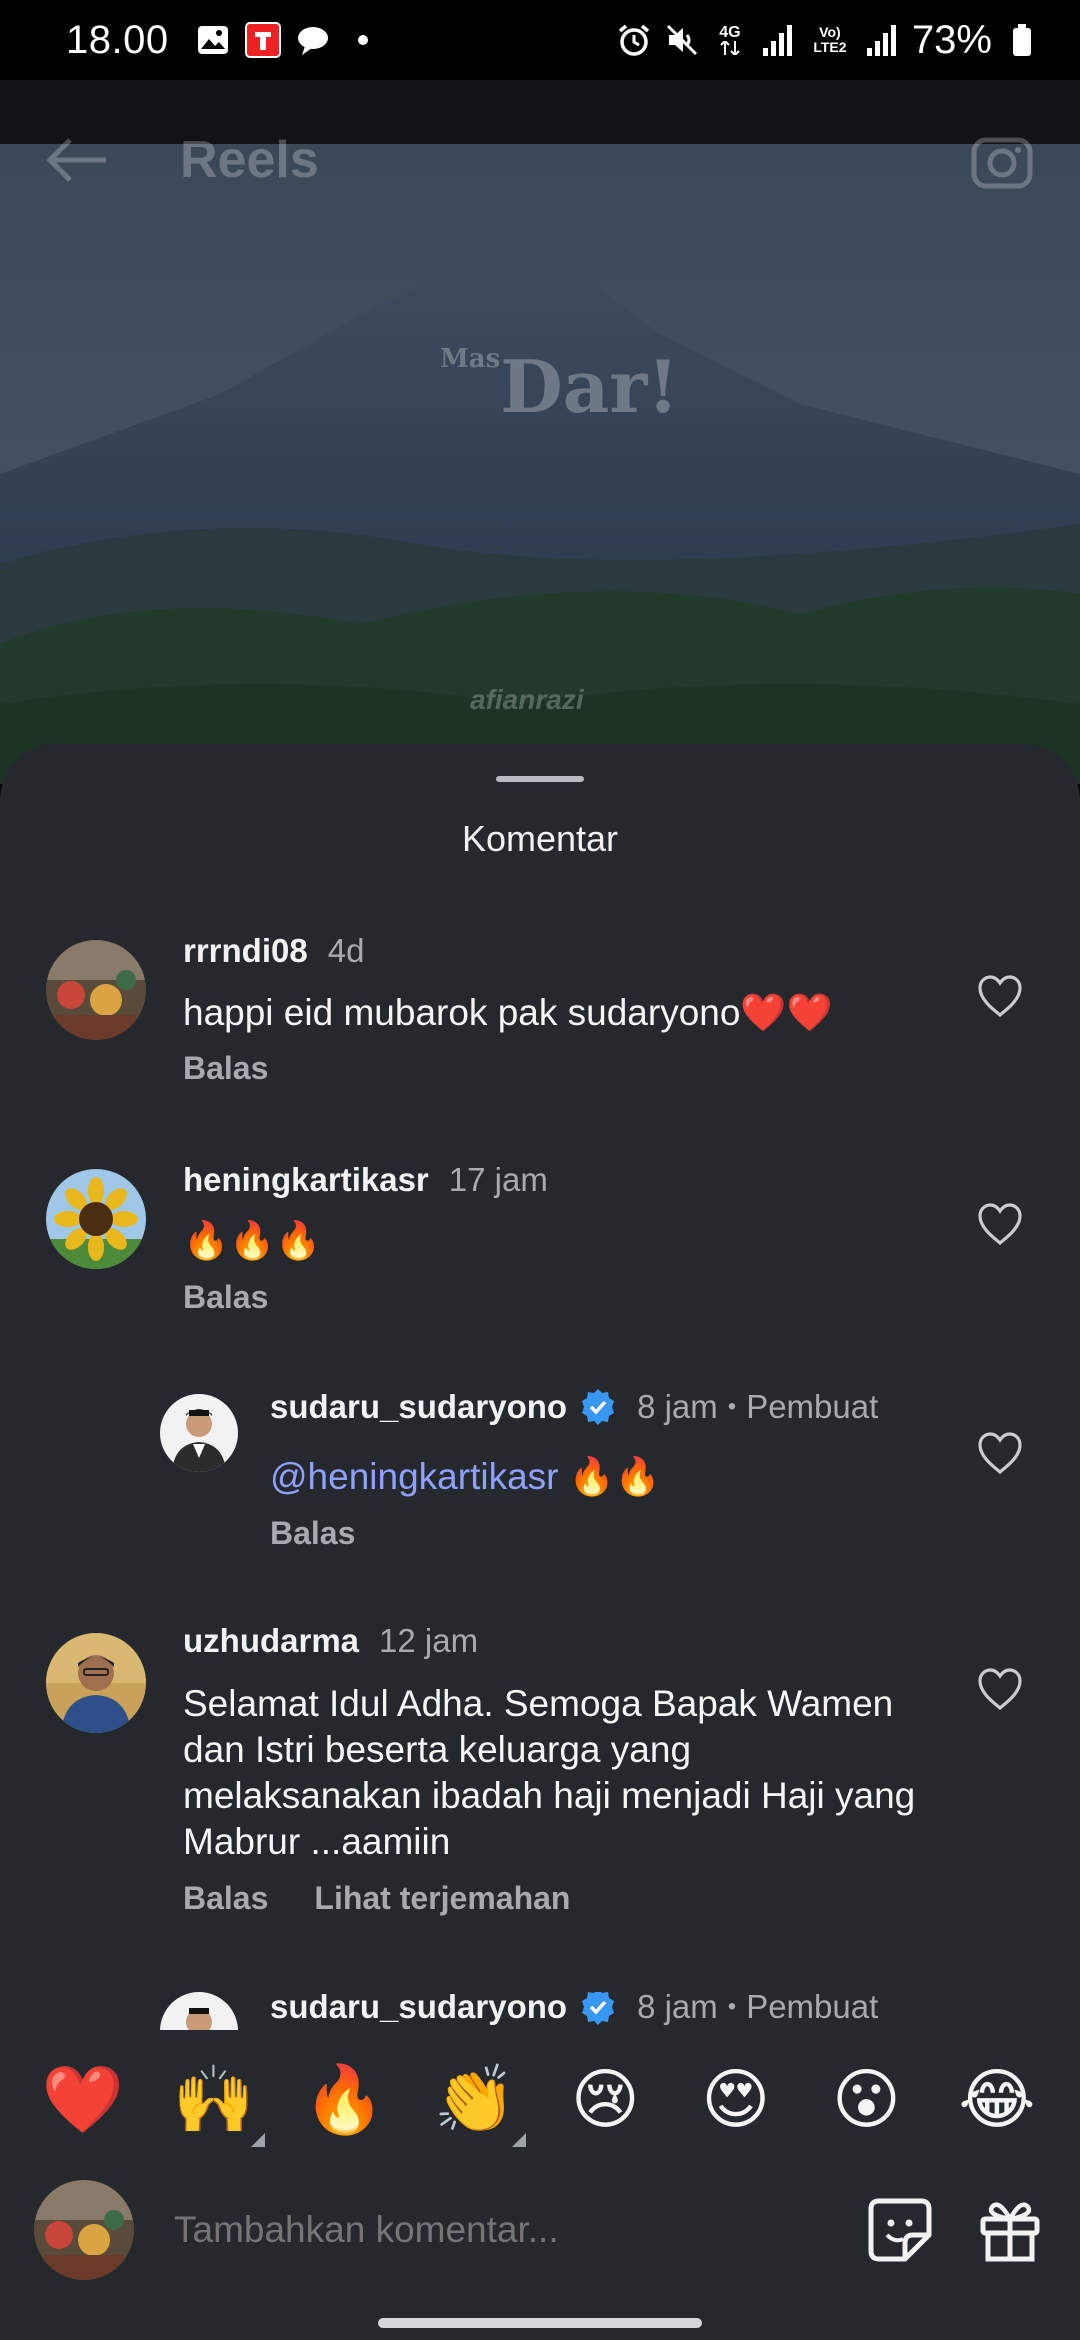 The height and width of the screenshot is (2340, 1080). What do you see at coordinates (605, 2100) in the screenshot?
I see `emoji-crying: 😢` at bounding box center [605, 2100].